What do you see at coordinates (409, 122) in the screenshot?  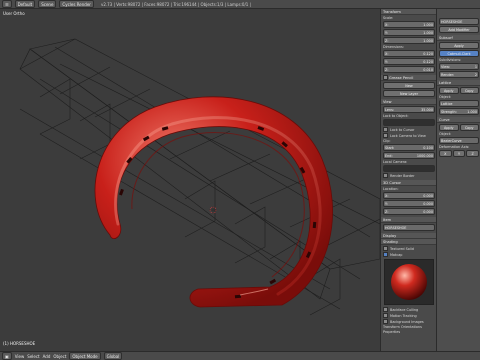 I see `lock-object-field` at bounding box center [409, 122].